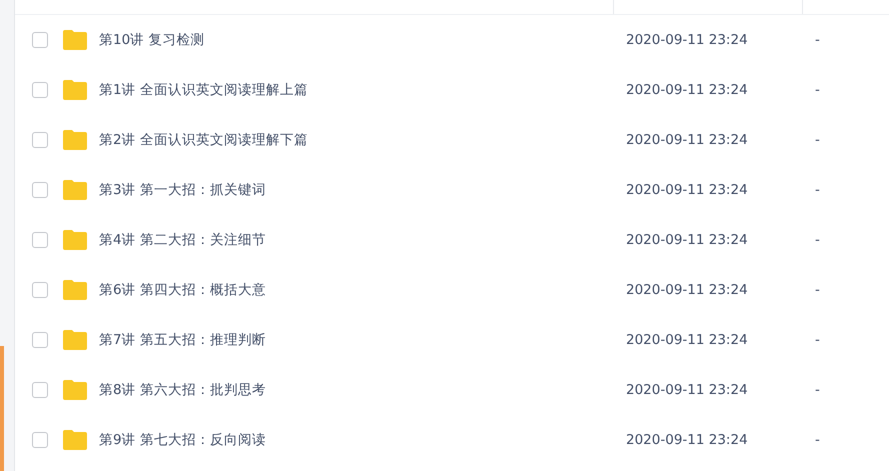  Describe the element at coordinates (203, 140) in the screenshot. I see `file-name: 第2讲 全面认识英文阅读理解下篇` at that location.